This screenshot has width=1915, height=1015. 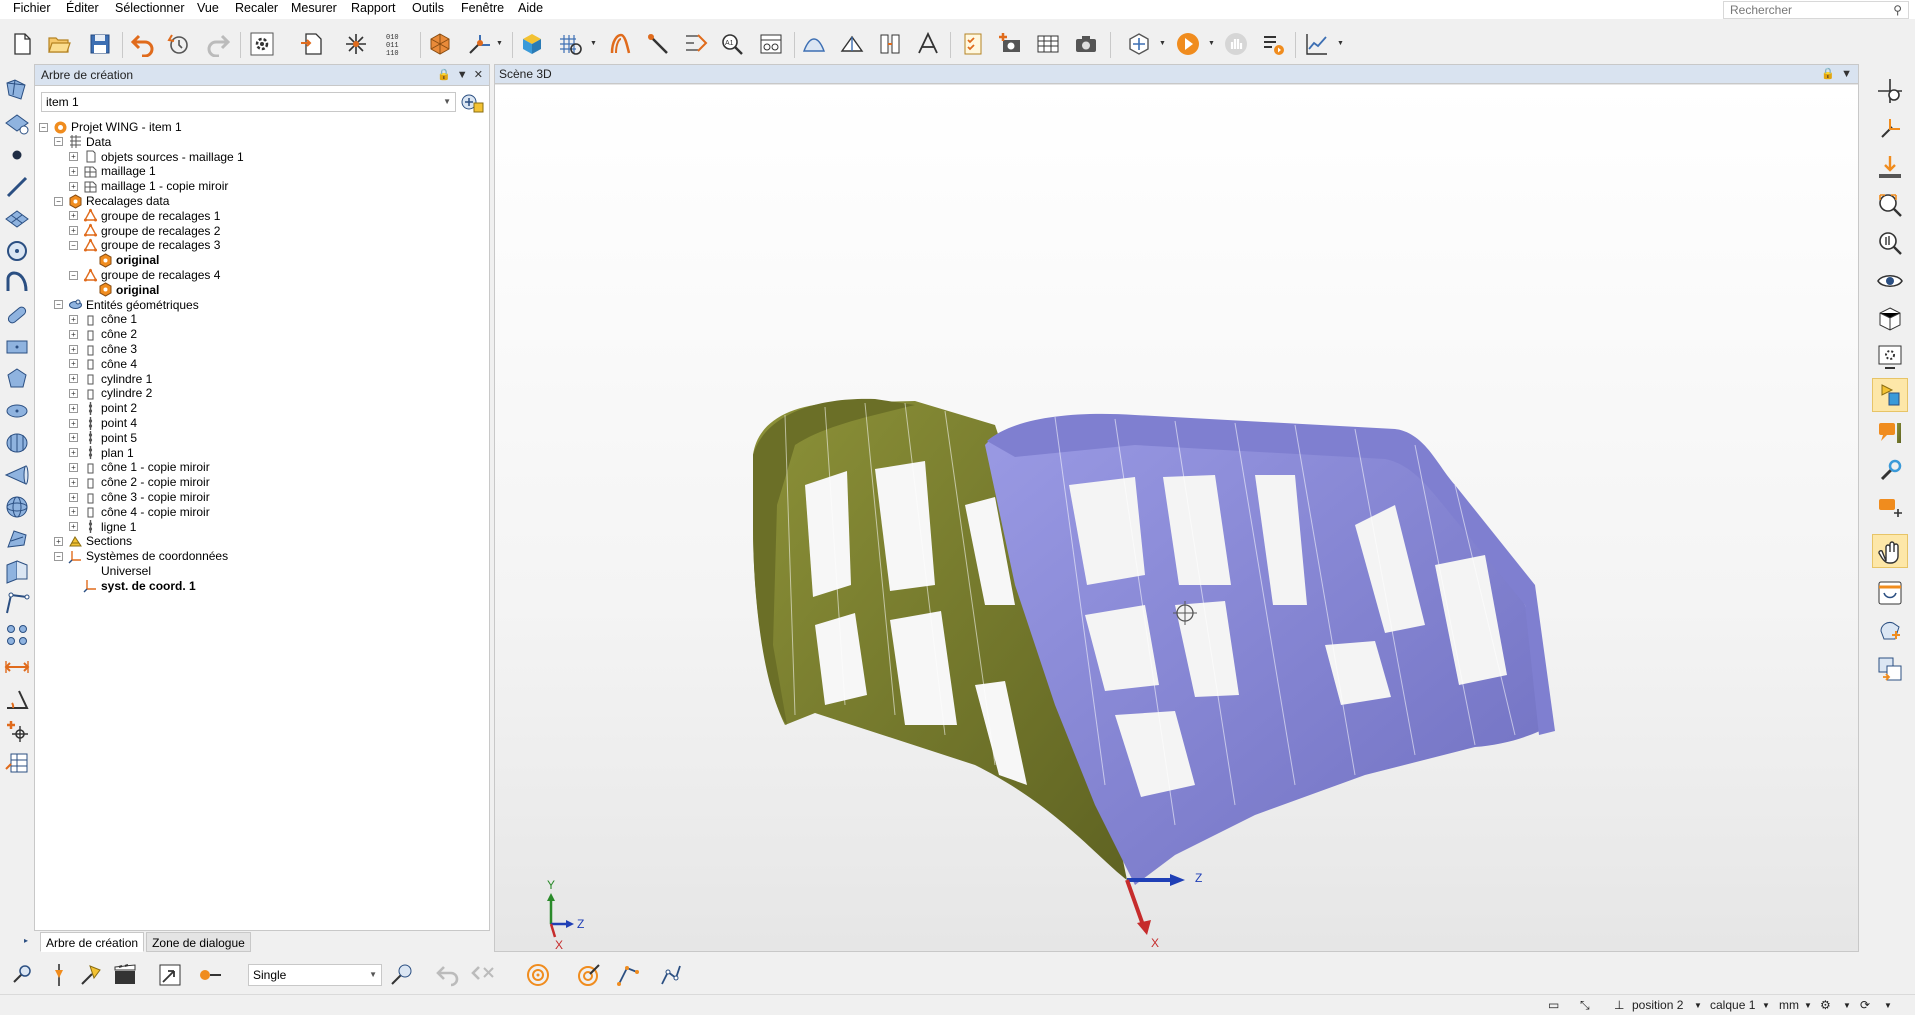 I want to click on selection-mode-select: Single ▼, so click(x=315, y=975).